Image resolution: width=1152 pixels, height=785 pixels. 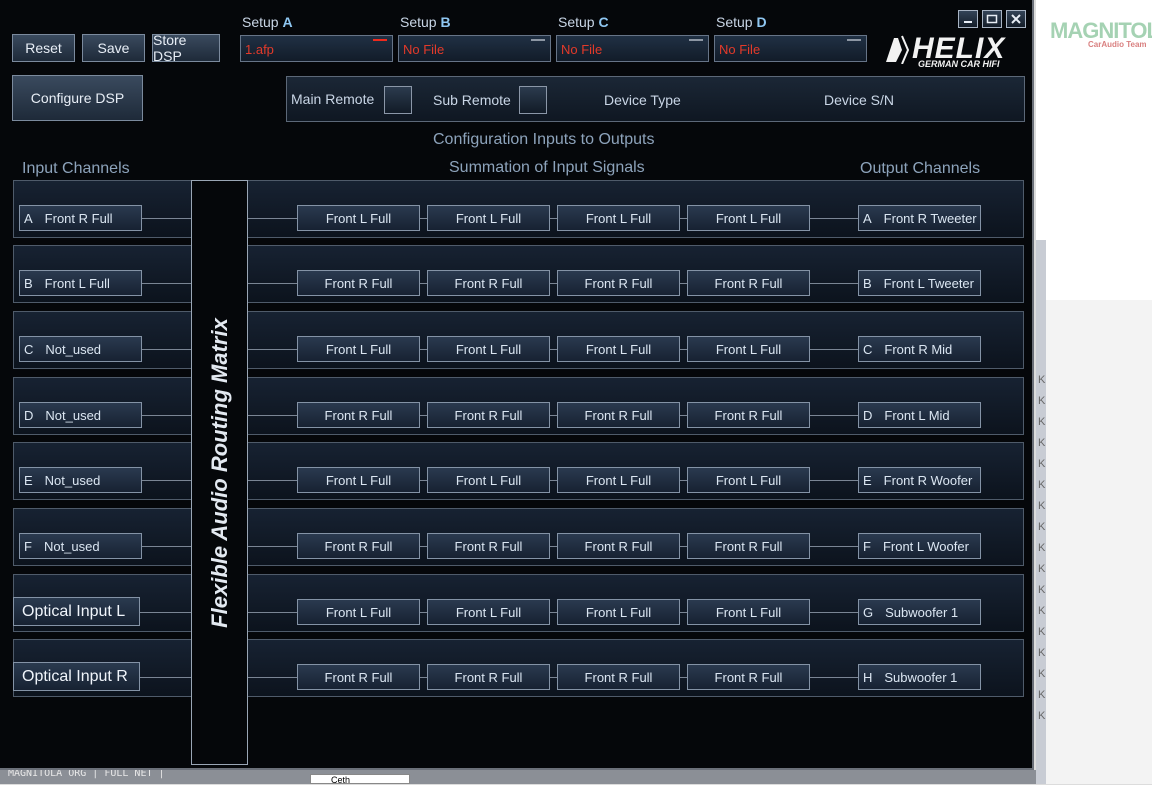 I want to click on output-channel-letter: G, so click(x=868, y=612).